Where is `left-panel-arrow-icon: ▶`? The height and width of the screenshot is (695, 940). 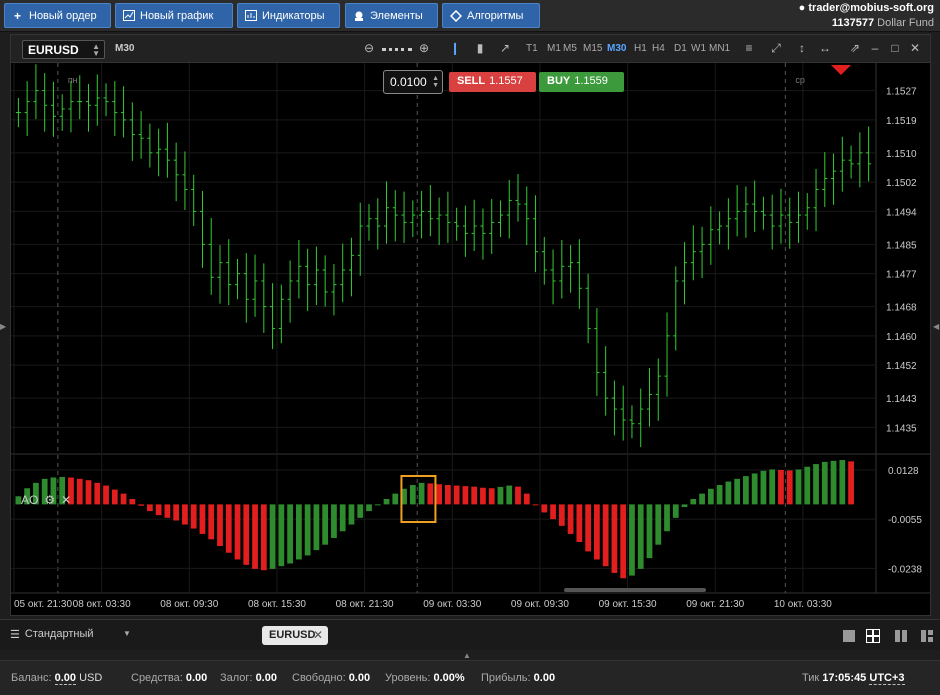
left-panel-arrow-icon: ▶ is located at coordinates (3, 326).